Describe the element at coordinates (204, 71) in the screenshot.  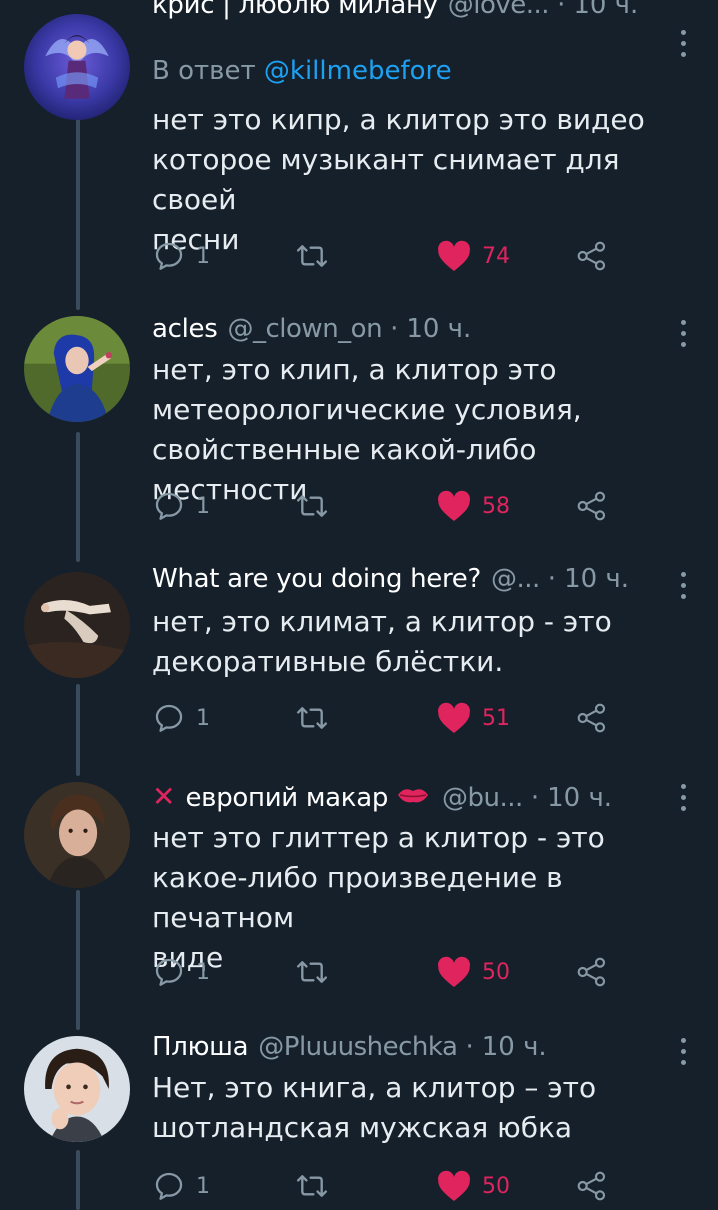
I see `reply-to-label: В ответ` at that location.